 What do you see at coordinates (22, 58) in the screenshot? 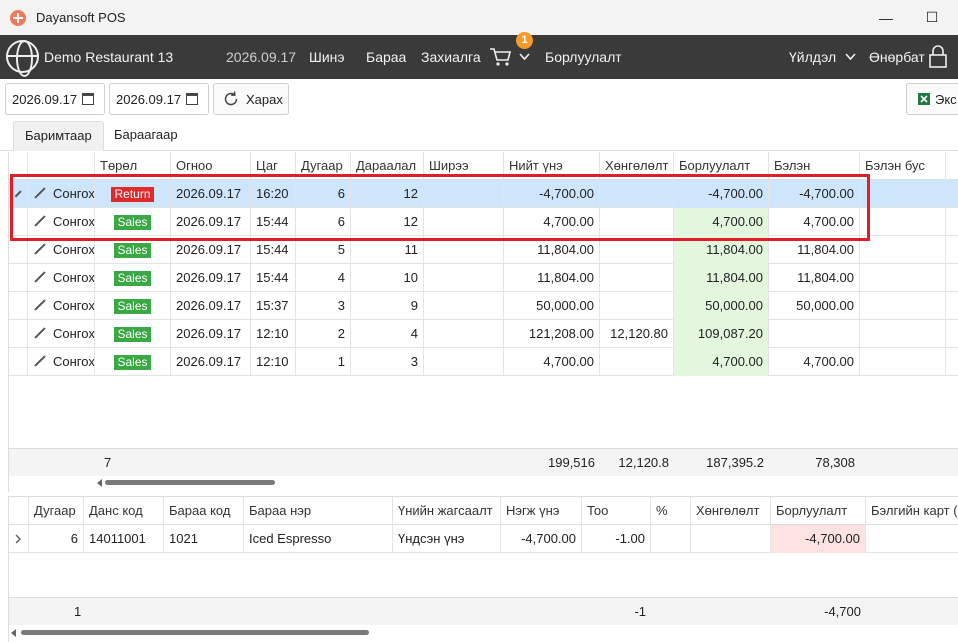
I see `globe-icon` at bounding box center [22, 58].